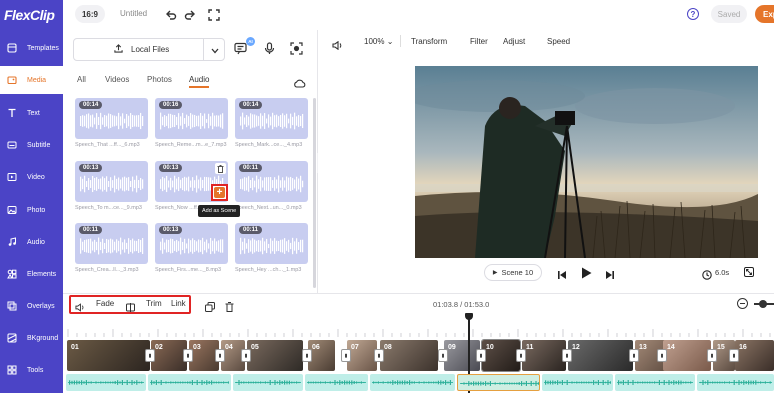 The image size is (774, 393). I want to click on tab-audio: Audio, so click(199, 81).